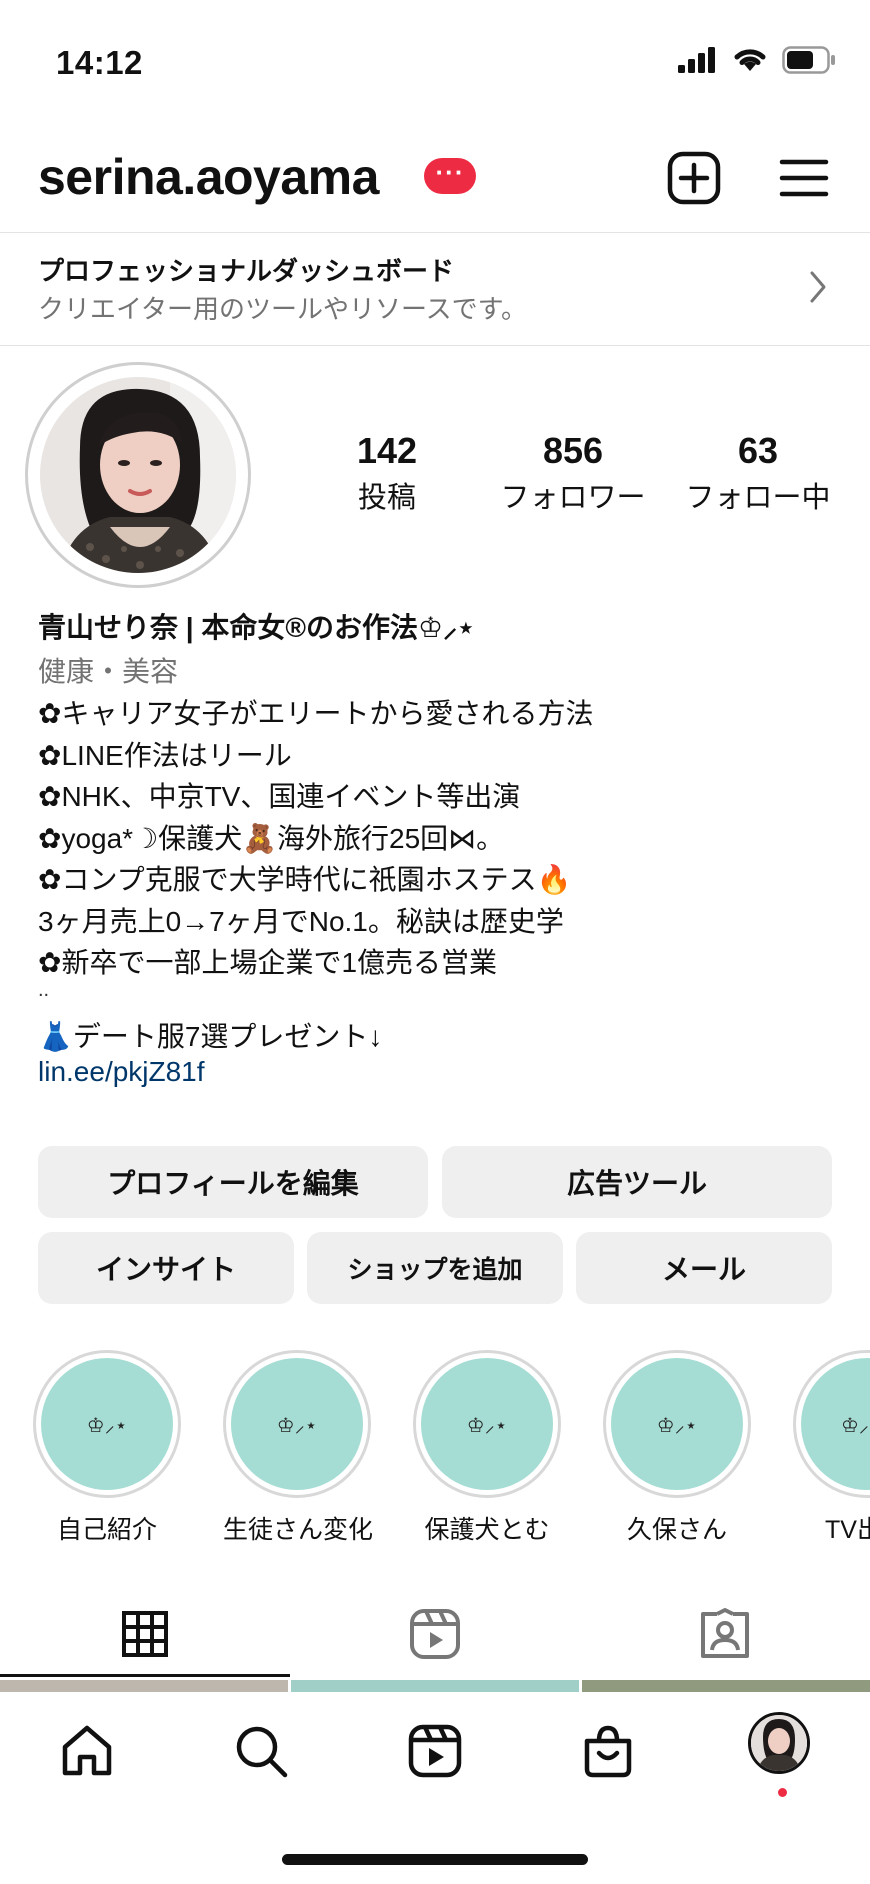 The width and height of the screenshot is (870, 1884). Describe the element at coordinates (573, 450) in the screenshot. I see `followers-count: 856` at that location.